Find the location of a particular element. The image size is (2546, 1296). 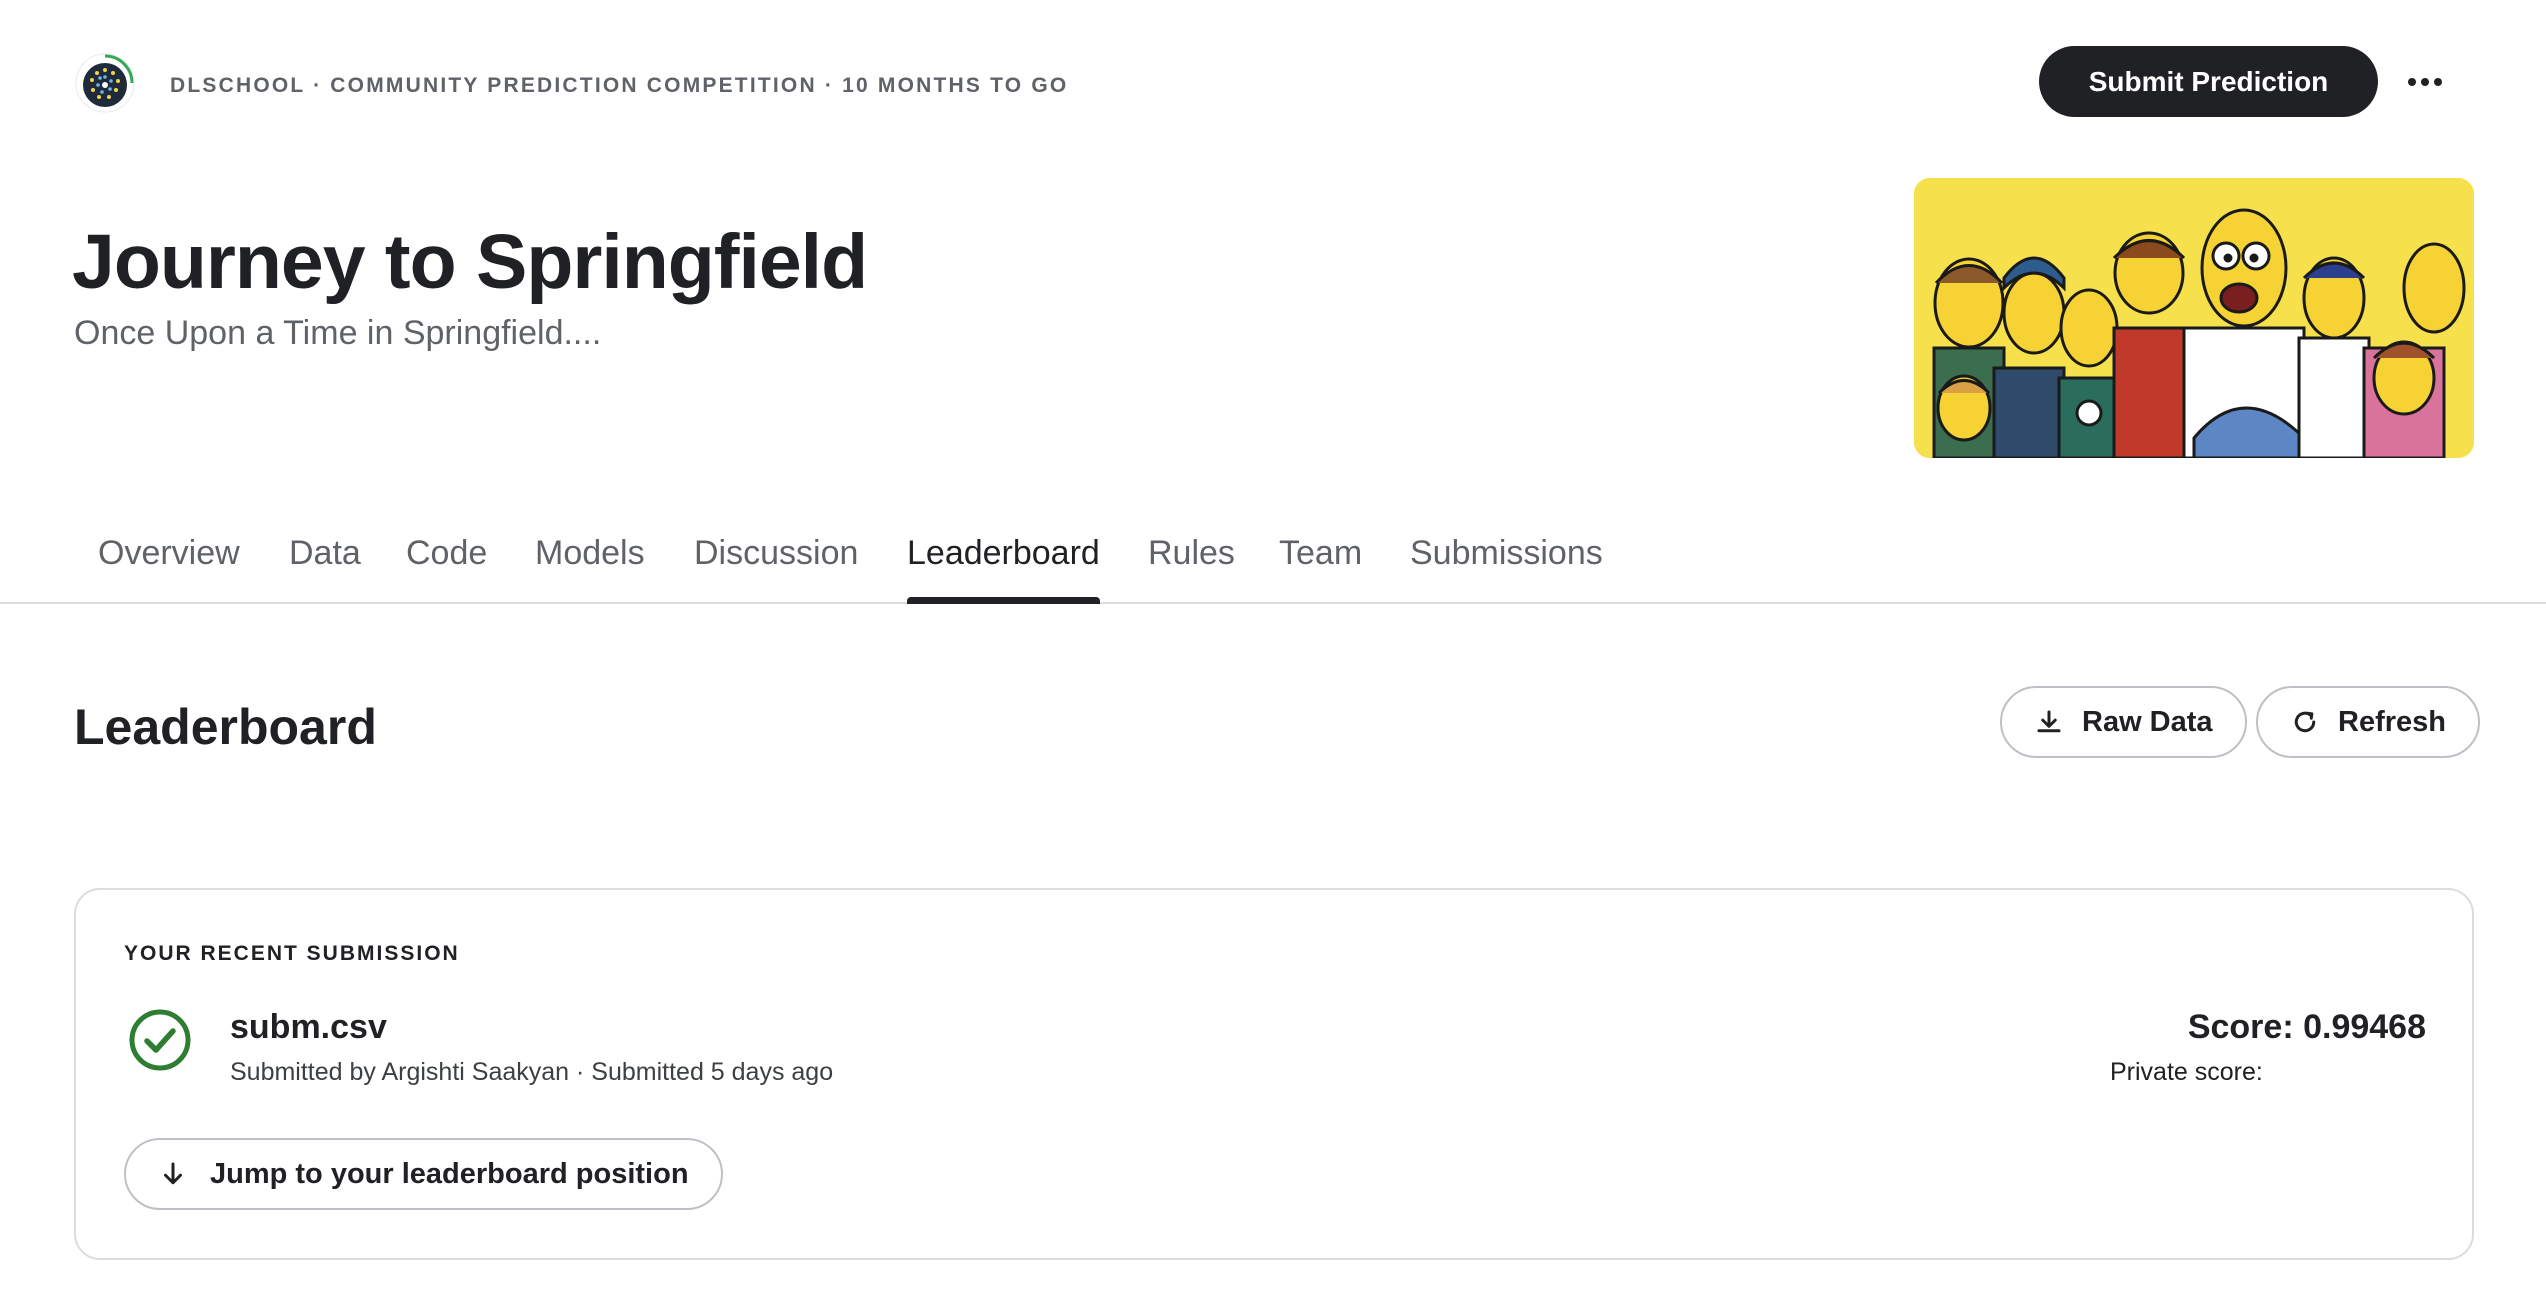

refresh-label: Refresh is located at coordinates (2392, 721).